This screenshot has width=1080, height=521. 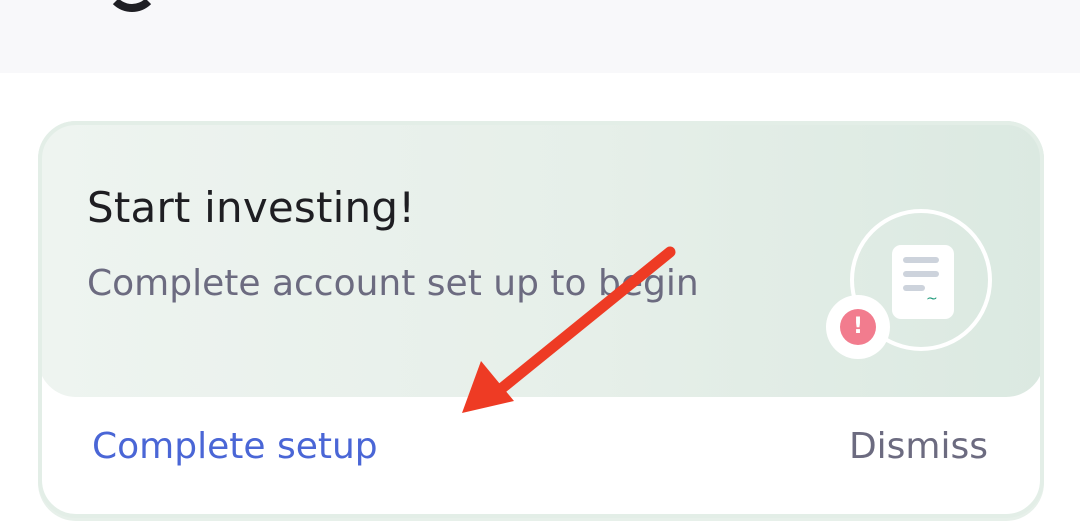 I want to click on alert-icon: !, so click(x=858, y=327).